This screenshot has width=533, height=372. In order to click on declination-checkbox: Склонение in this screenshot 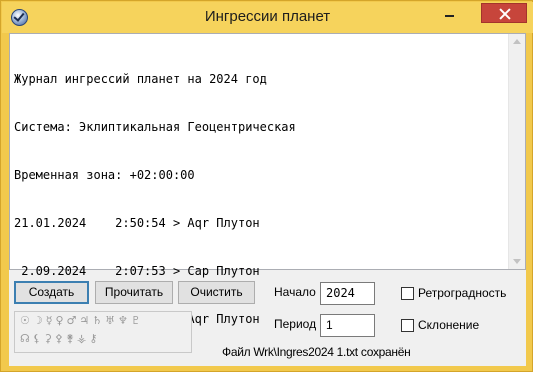, I will do `click(456, 325)`.